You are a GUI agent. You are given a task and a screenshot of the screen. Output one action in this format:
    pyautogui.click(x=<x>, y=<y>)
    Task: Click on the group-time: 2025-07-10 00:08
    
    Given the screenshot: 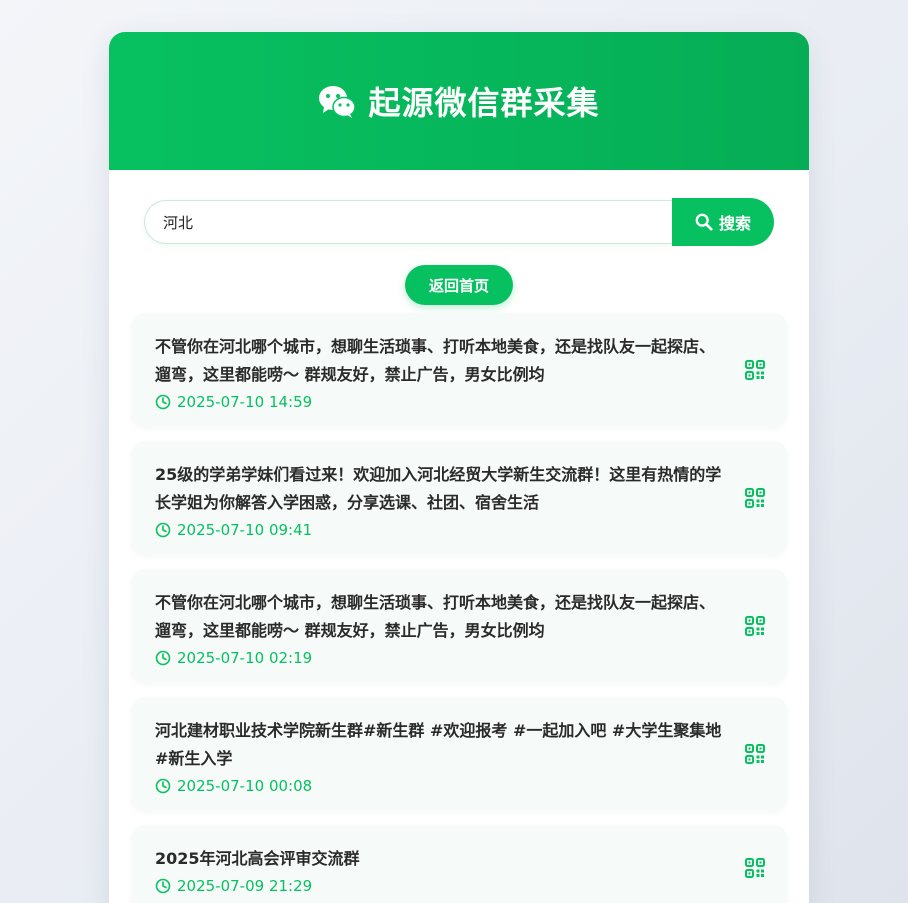 What is the action you would take?
    pyautogui.click(x=441, y=786)
    